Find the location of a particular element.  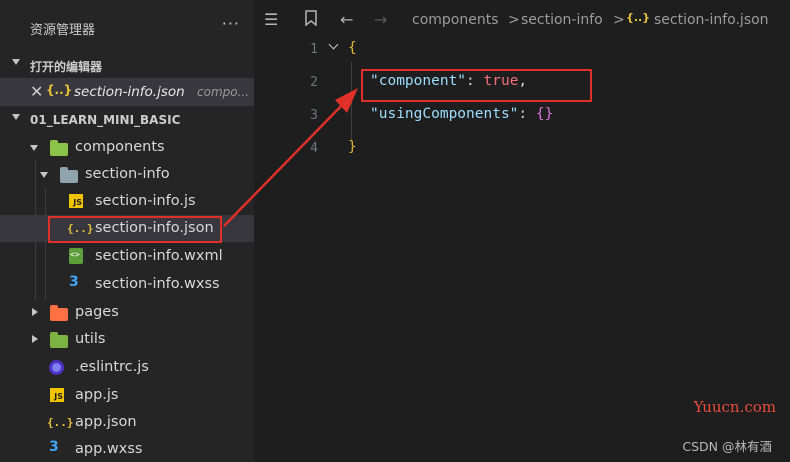

project-label: 01_LEARN_MINI_BASIC is located at coordinates (105, 120).